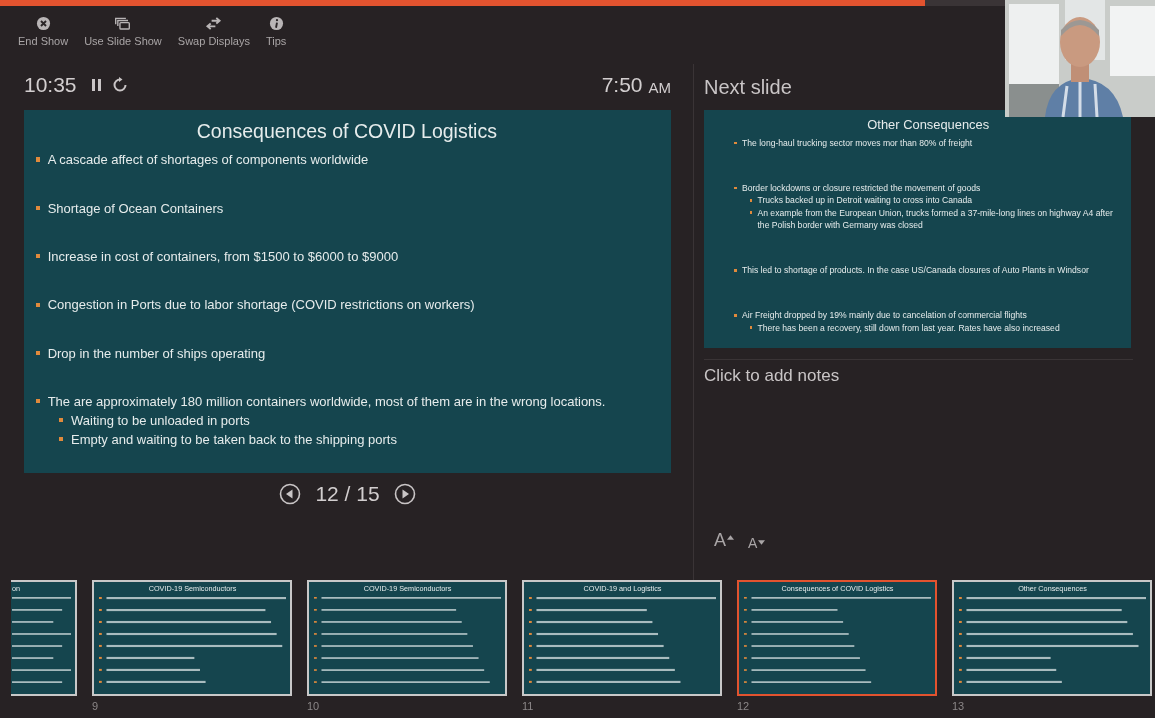 The height and width of the screenshot is (718, 1155). What do you see at coordinates (744, 706) in the screenshot?
I see `slide-number: 12` at bounding box center [744, 706].